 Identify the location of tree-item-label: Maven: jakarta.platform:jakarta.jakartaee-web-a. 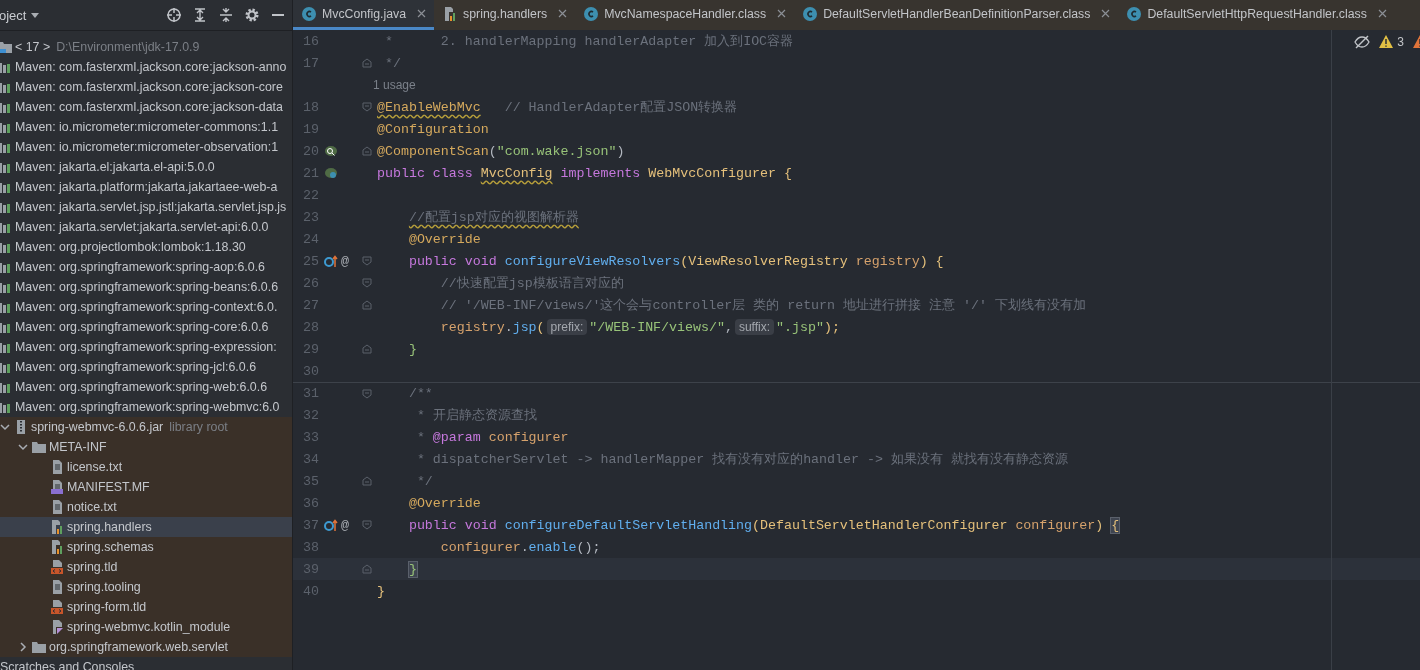
(146, 187).